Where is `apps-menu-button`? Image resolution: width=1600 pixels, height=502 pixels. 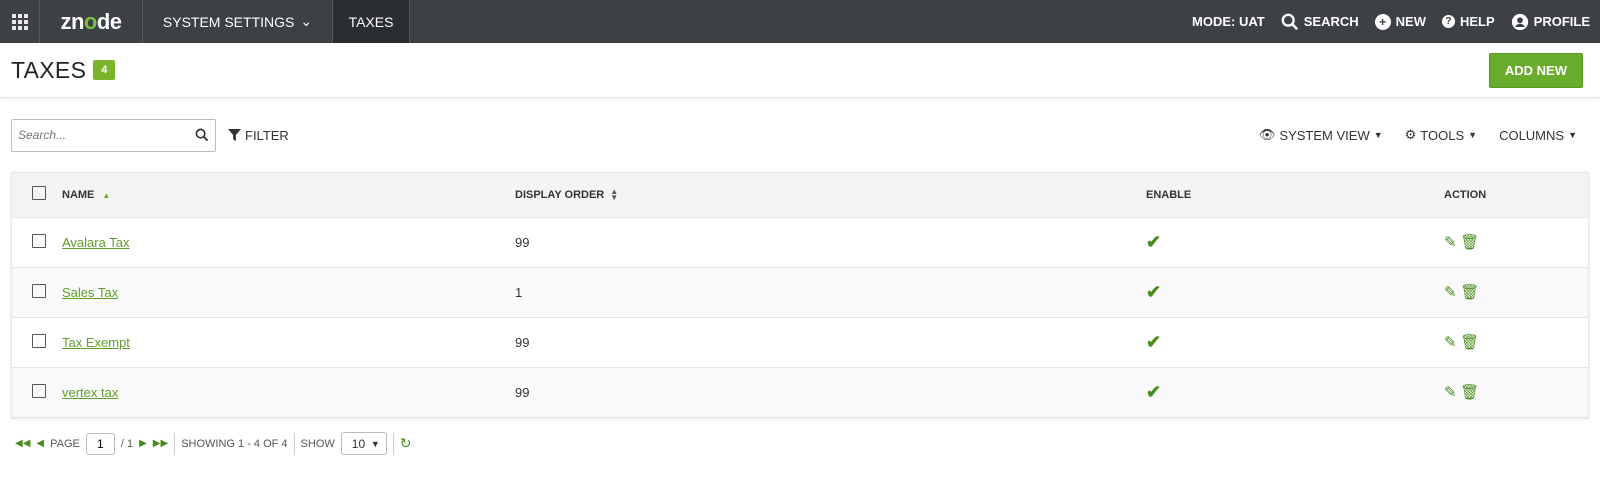
apps-menu-button is located at coordinates (20, 21).